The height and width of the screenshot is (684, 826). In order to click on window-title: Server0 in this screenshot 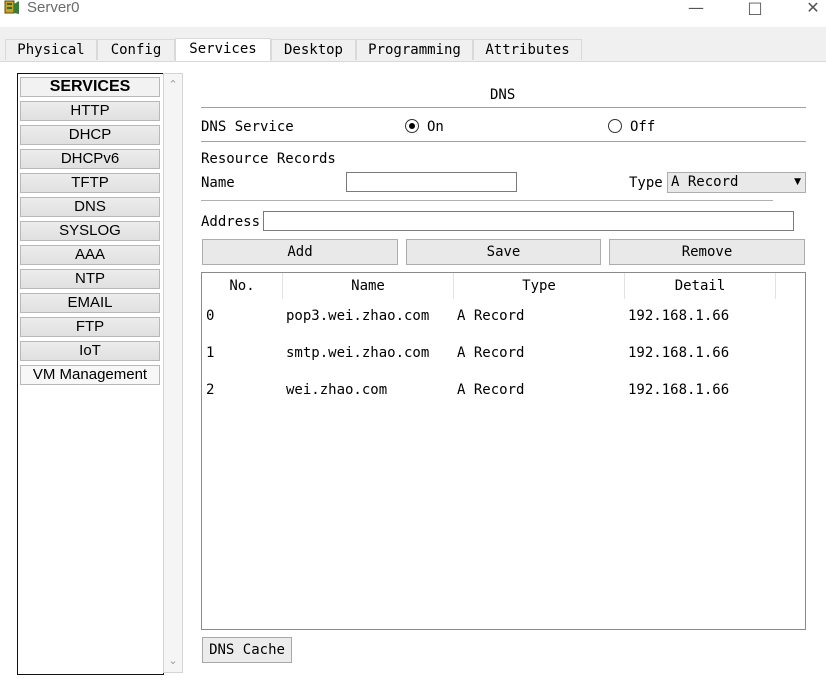, I will do `click(53, 8)`.